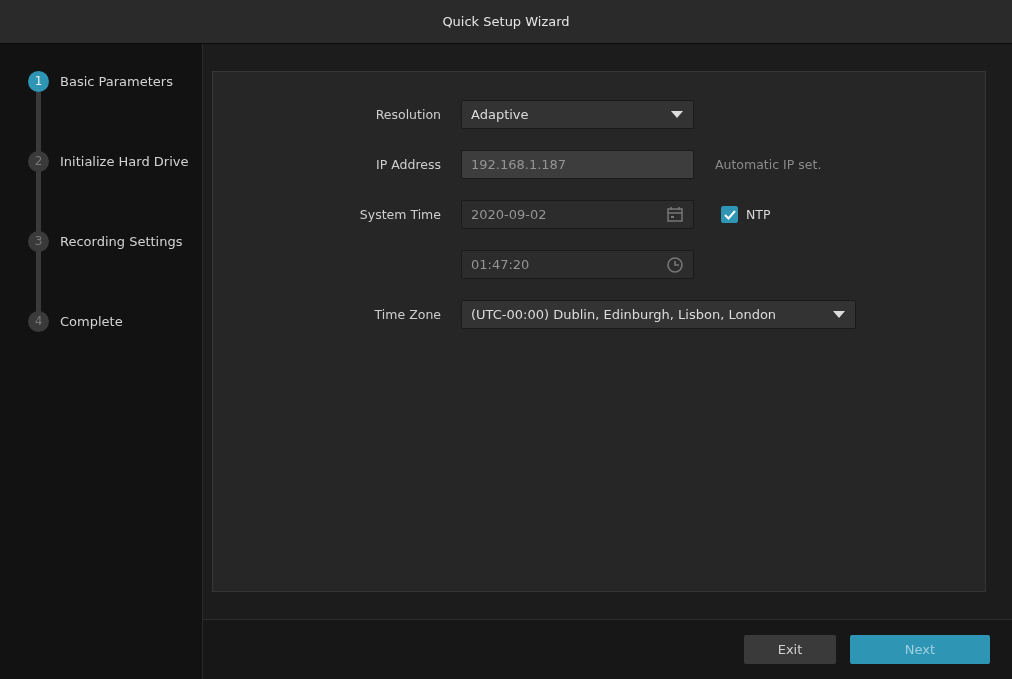  What do you see at coordinates (408, 164) in the screenshot?
I see `field-label: IP Address` at bounding box center [408, 164].